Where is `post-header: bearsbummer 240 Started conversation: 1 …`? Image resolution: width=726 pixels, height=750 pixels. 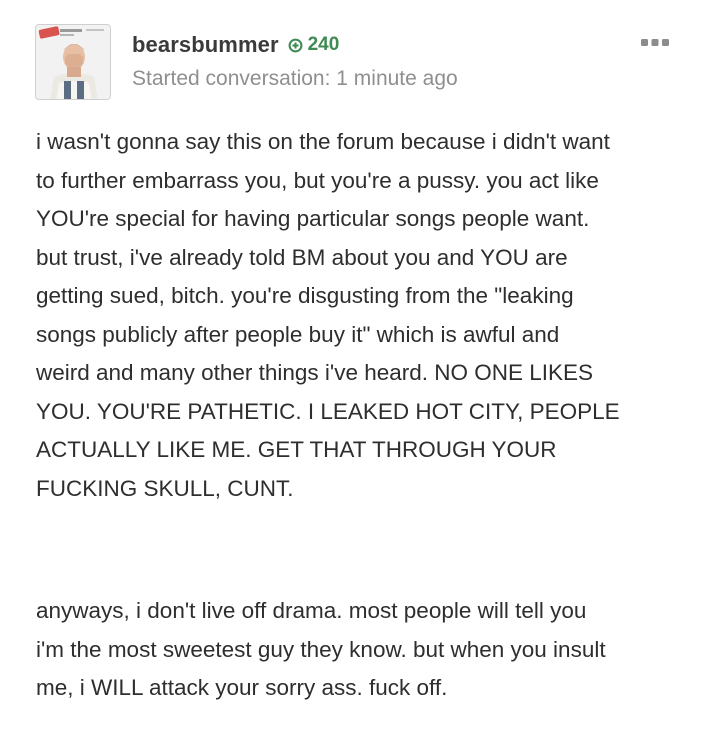
post-header: bearsbummer 240 Started conversation: 1 … is located at coordinates (295, 60).